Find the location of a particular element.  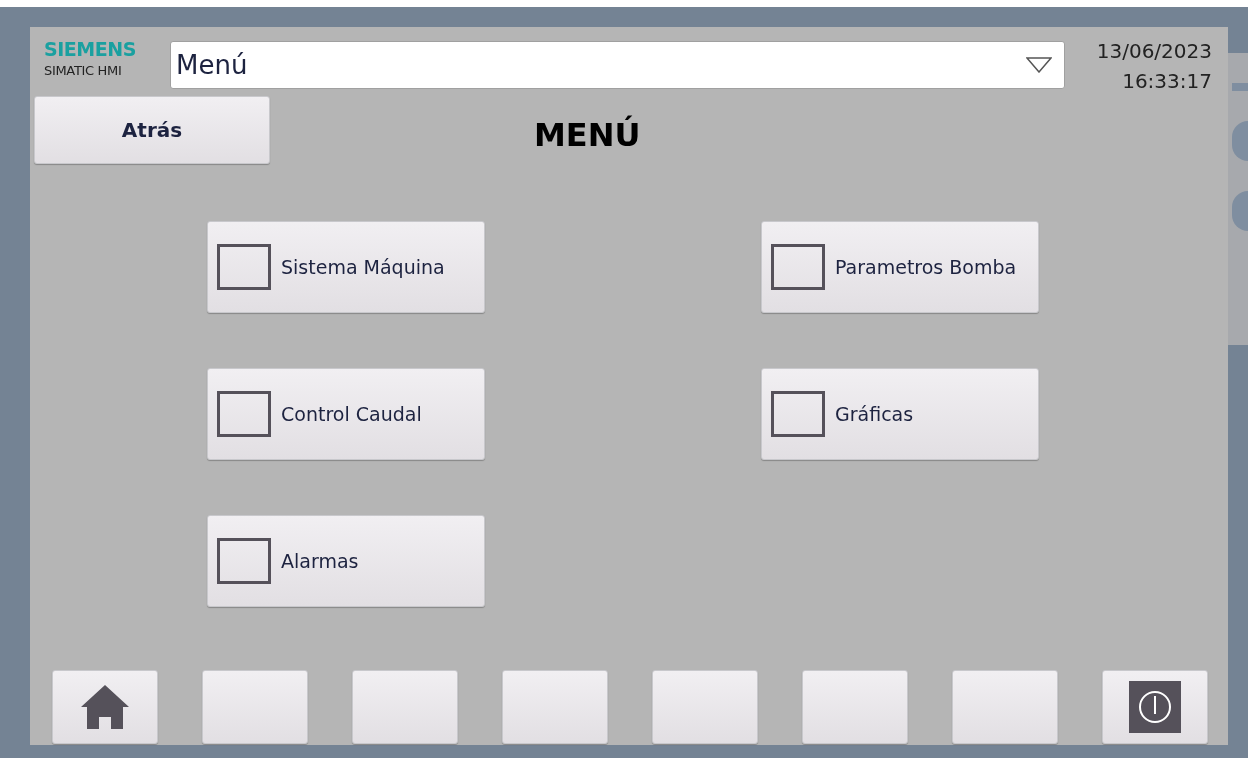

brand-logo: SIEMENS is located at coordinates (90, 49).